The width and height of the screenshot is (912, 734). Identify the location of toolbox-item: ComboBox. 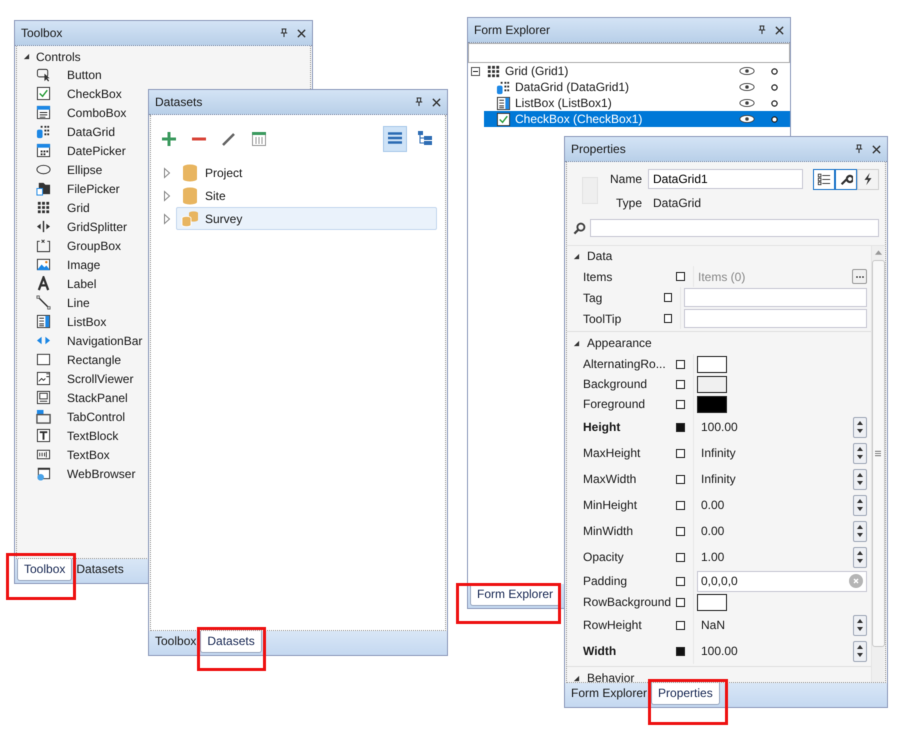
(96, 113).